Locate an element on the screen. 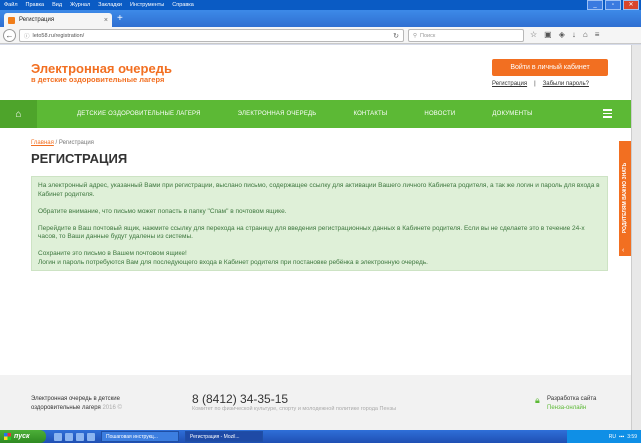  downloads-icon: ↓ is located at coordinates (574, 34).